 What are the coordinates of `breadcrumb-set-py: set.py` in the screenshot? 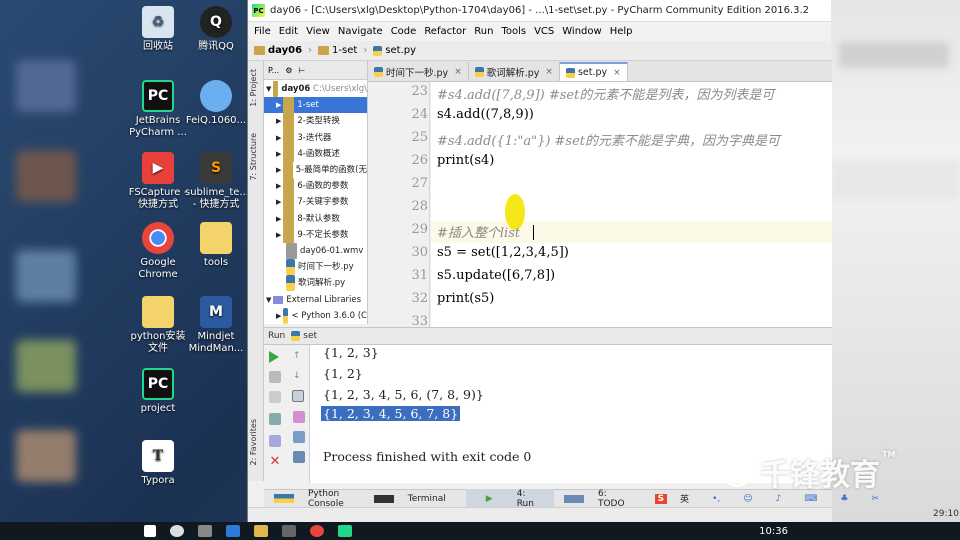 It's located at (394, 50).